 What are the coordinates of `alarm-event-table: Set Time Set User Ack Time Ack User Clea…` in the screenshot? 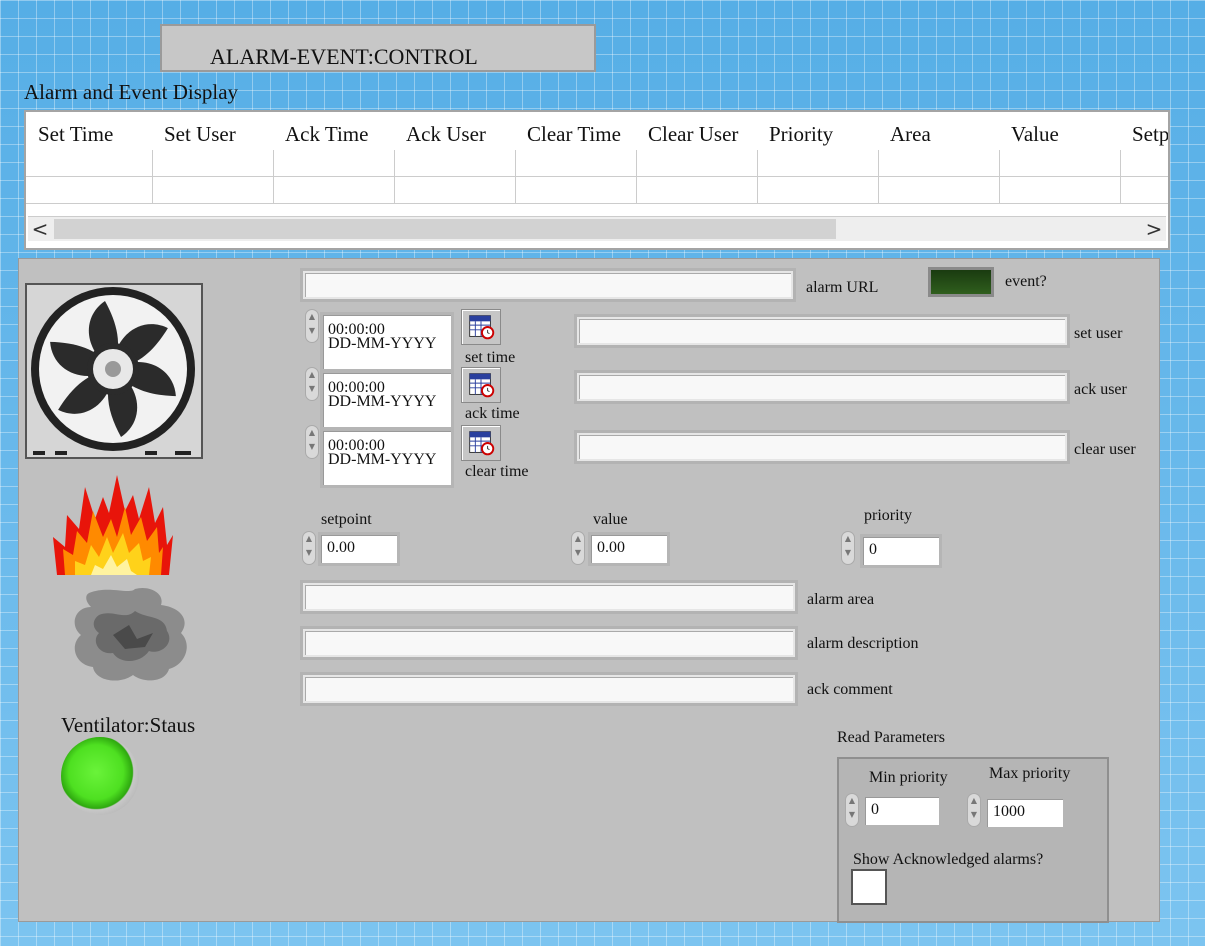 It's located at (597, 180).